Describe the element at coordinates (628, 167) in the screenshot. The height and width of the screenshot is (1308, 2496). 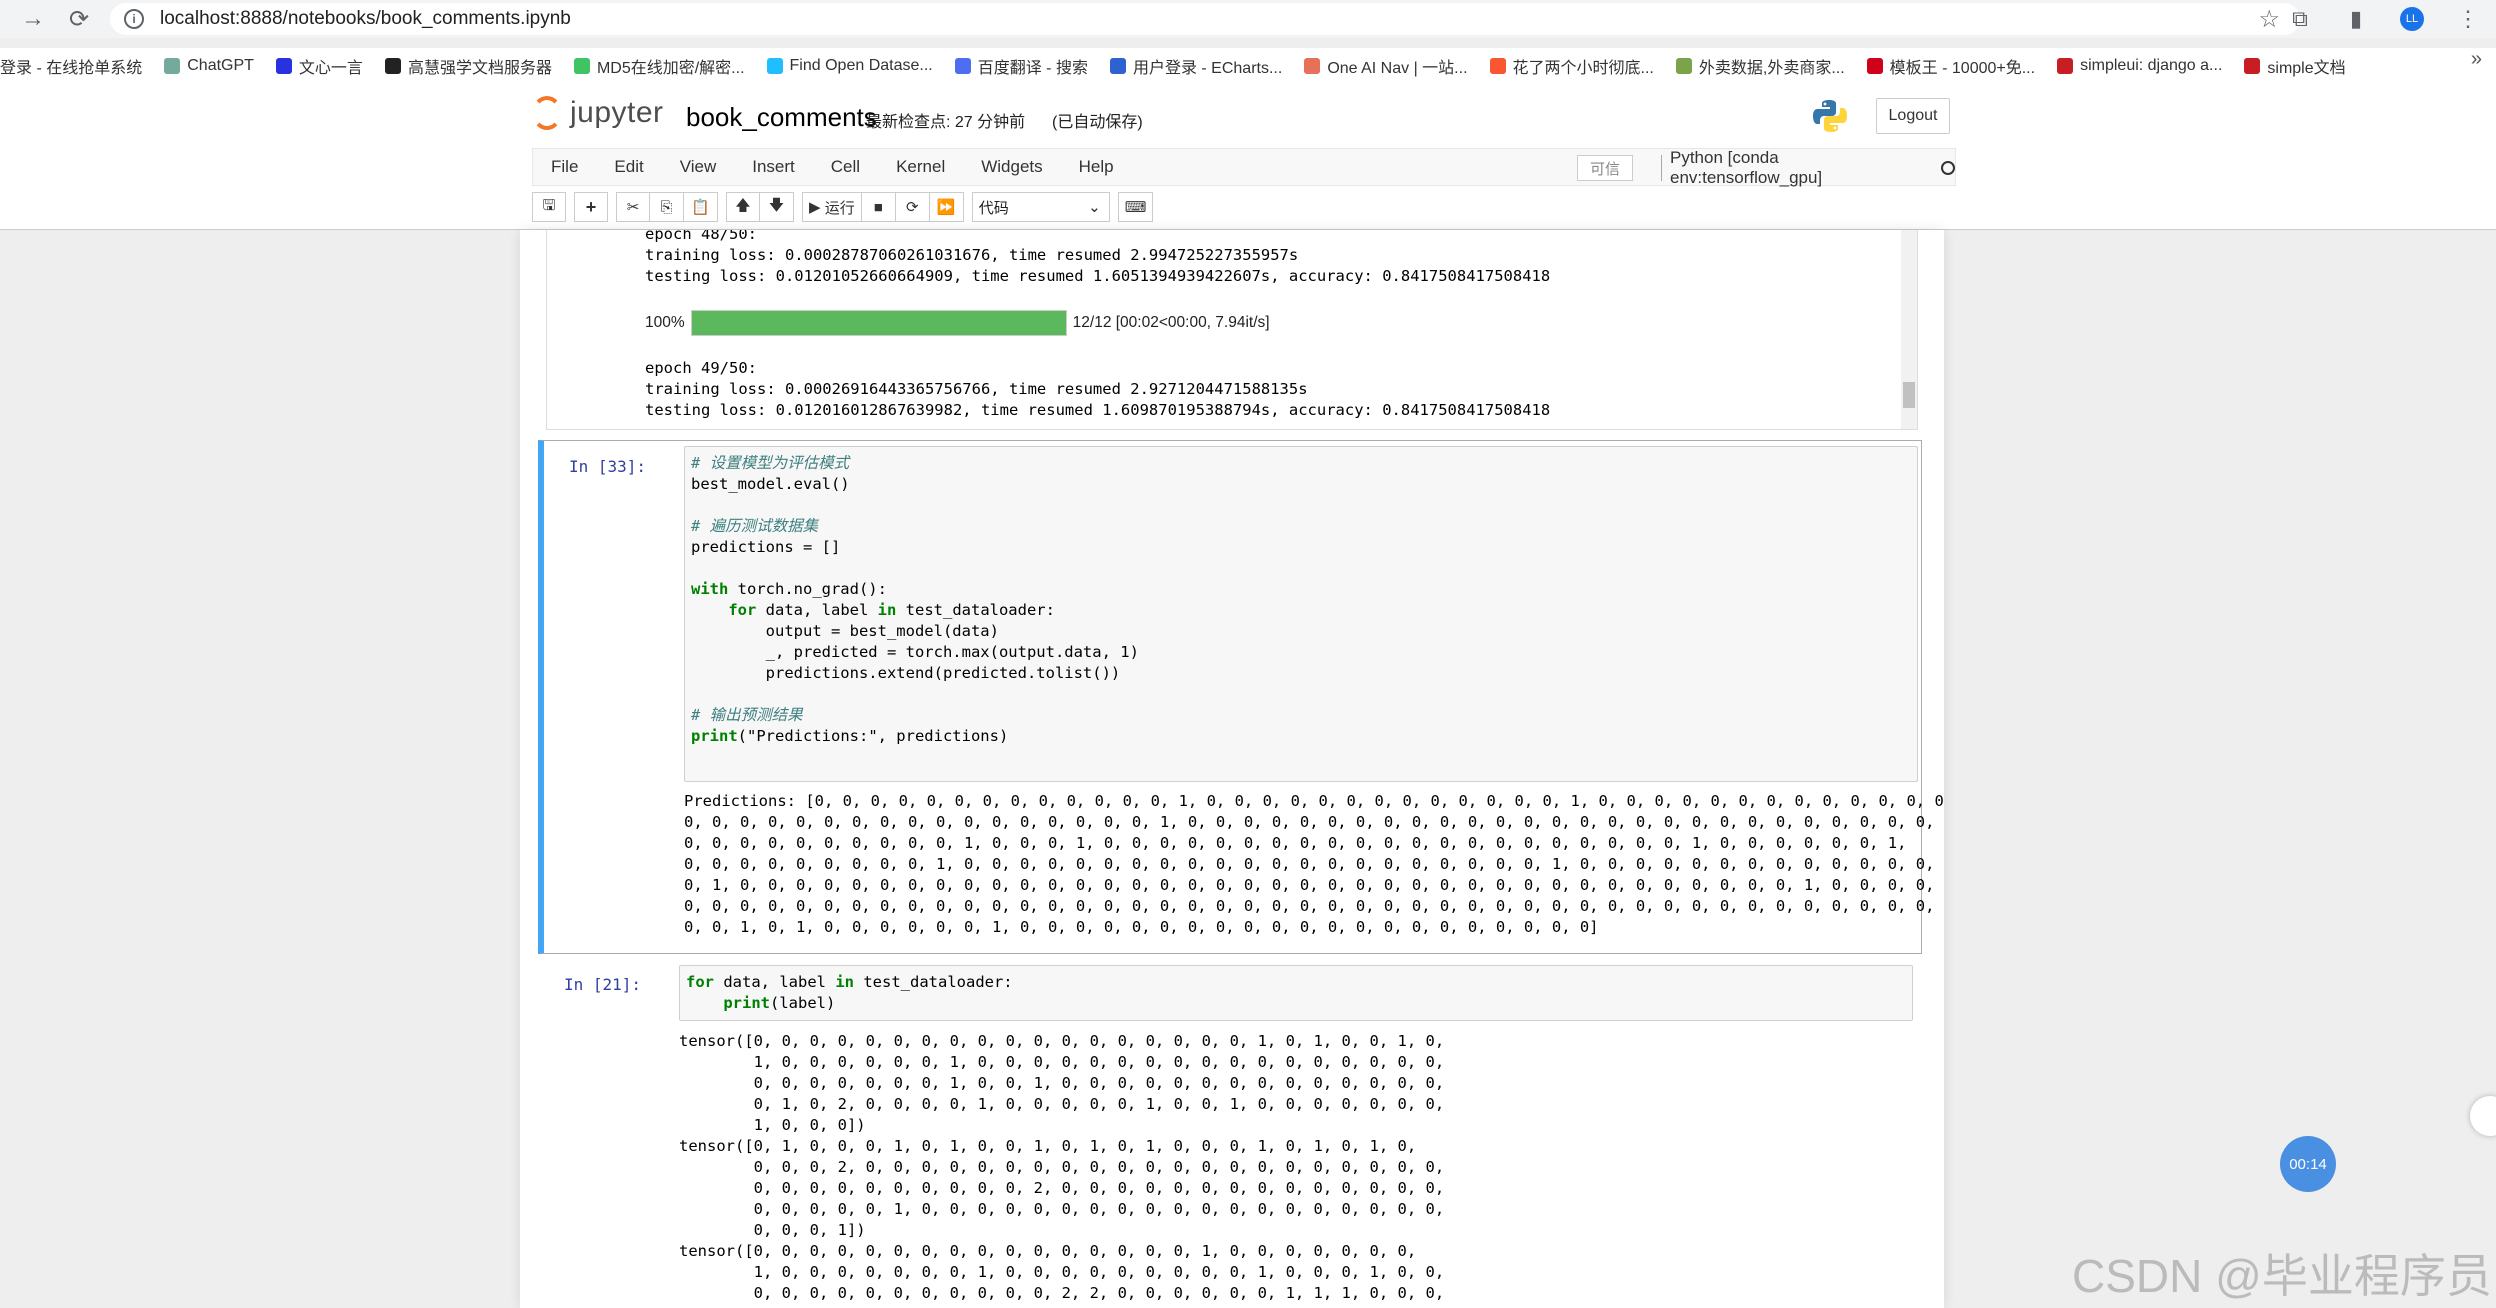
I see `menu-edit: Edit` at that location.